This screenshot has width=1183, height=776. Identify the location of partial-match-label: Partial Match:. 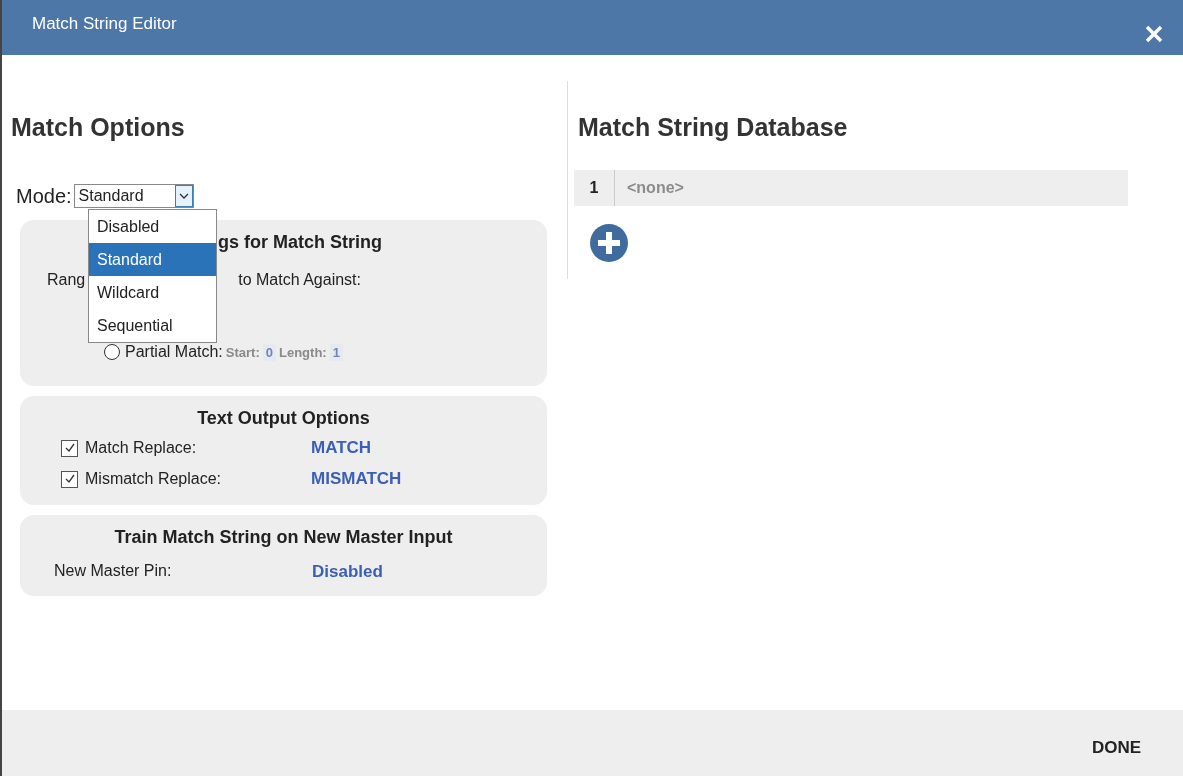
(174, 352).